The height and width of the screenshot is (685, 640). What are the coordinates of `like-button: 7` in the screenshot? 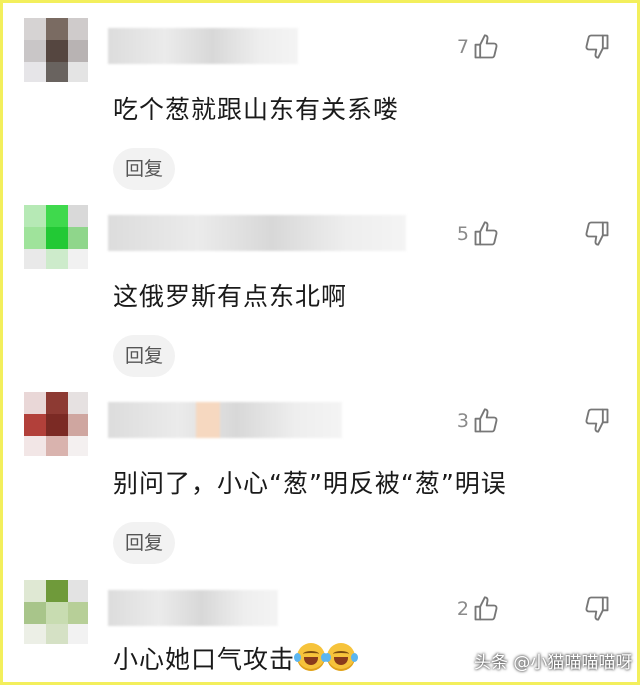 It's located at (477, 47).